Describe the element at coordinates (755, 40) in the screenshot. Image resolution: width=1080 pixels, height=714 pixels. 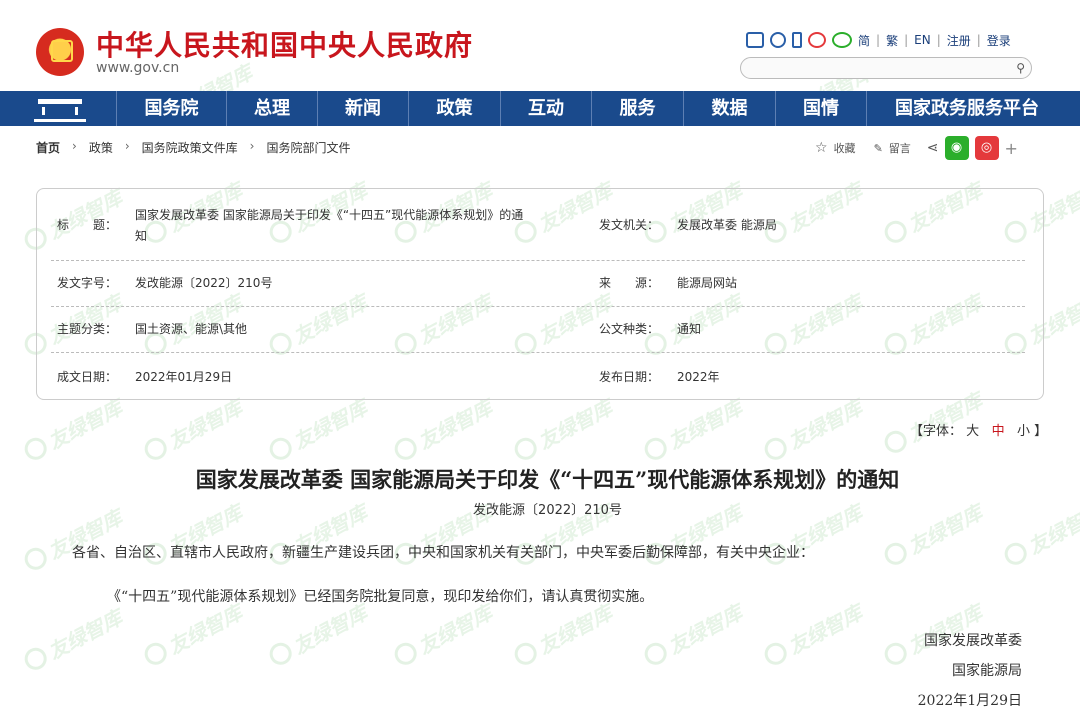
I see `mail-icon` at that location.